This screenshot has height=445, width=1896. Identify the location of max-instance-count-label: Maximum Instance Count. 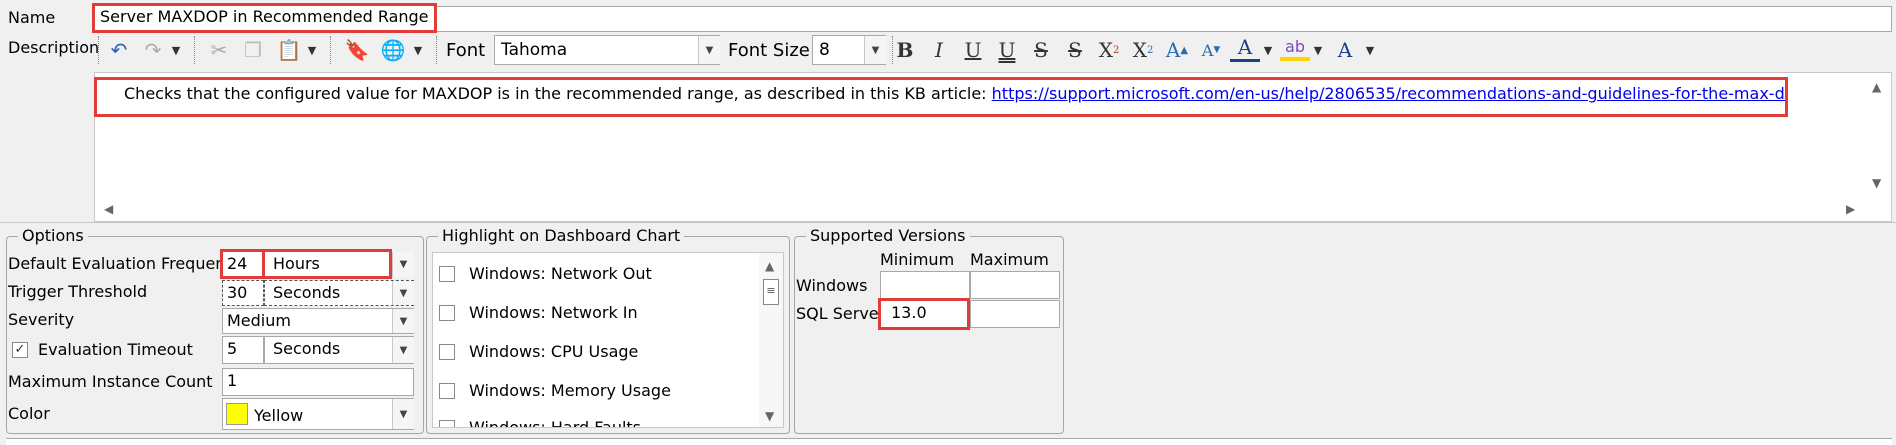
(110, 381).